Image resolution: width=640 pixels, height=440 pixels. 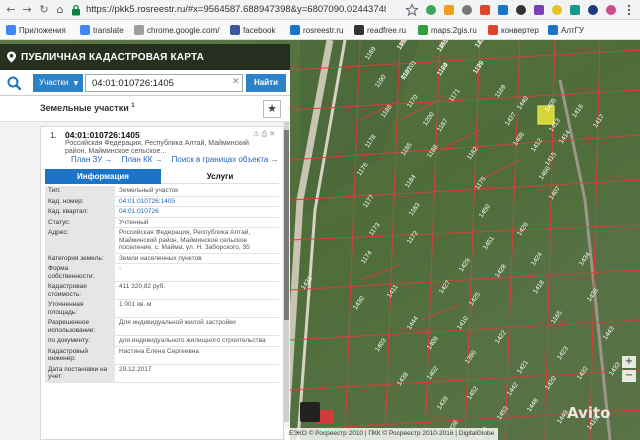 I want to click on map-tool-button, so click(x=310, y=412).